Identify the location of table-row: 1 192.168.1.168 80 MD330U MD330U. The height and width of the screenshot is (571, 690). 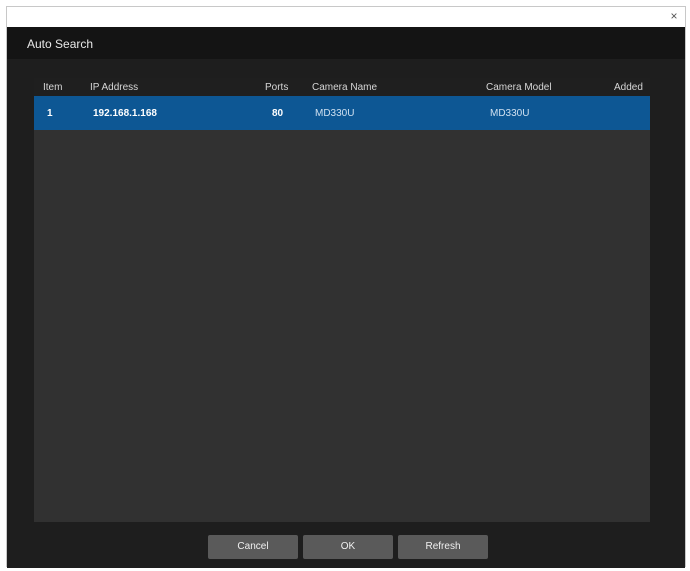
(342, 113).